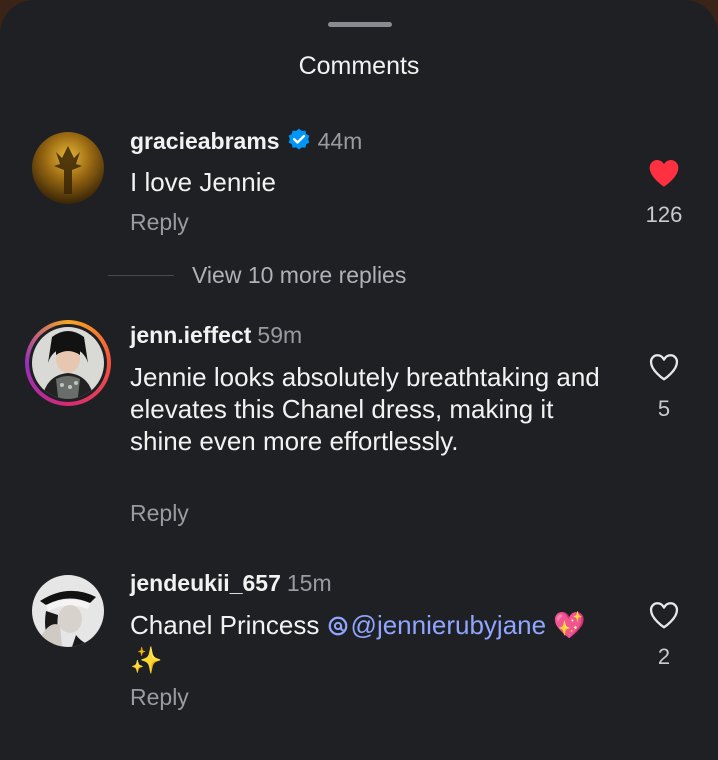 This screenshot has height=760, width=718. I want to click on username: jenn.ieffect, so click(190, 335).